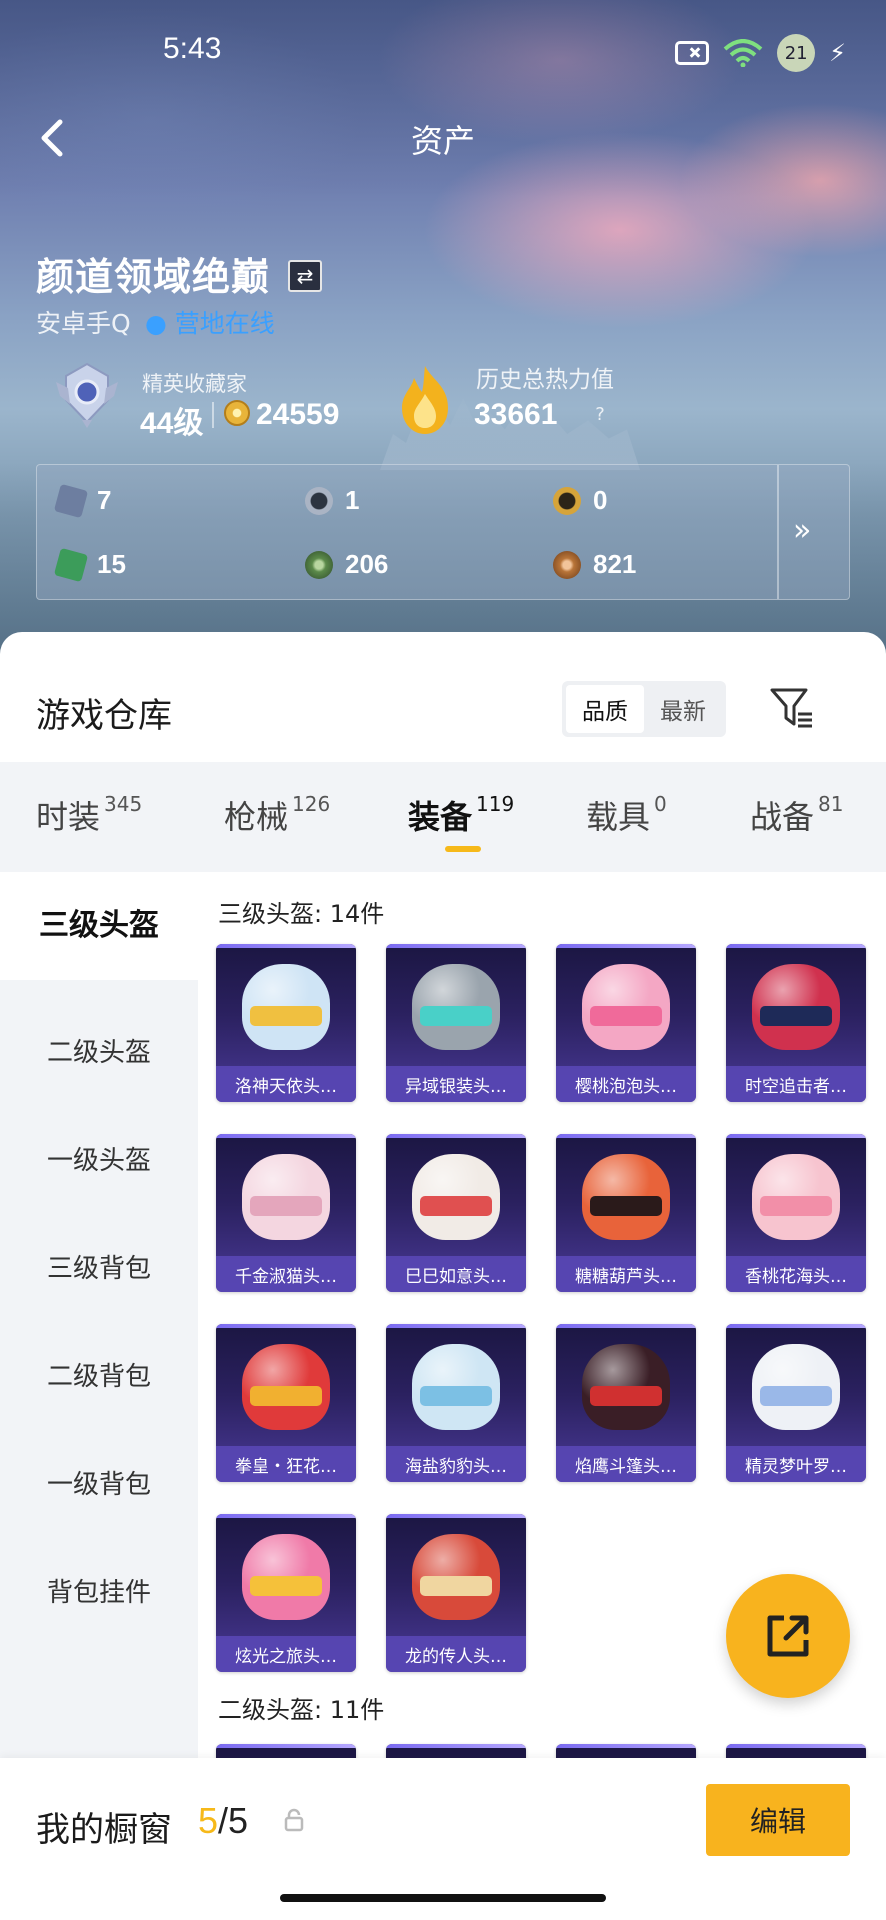 Image resolution: width=886 pixels, height=1920 pixels. Describe the element at coordinates (332, 500) in the screenshot. I see `currency-item: 1` at that location.